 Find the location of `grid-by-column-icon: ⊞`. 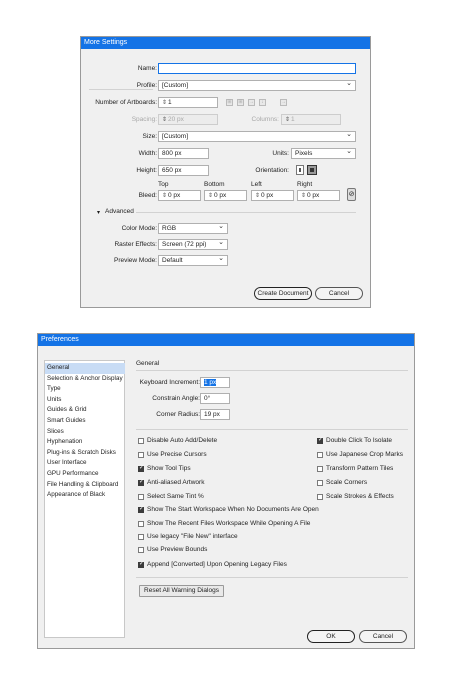

grid-by-column-icon: ⊞ is located at coordinates (240, 102).